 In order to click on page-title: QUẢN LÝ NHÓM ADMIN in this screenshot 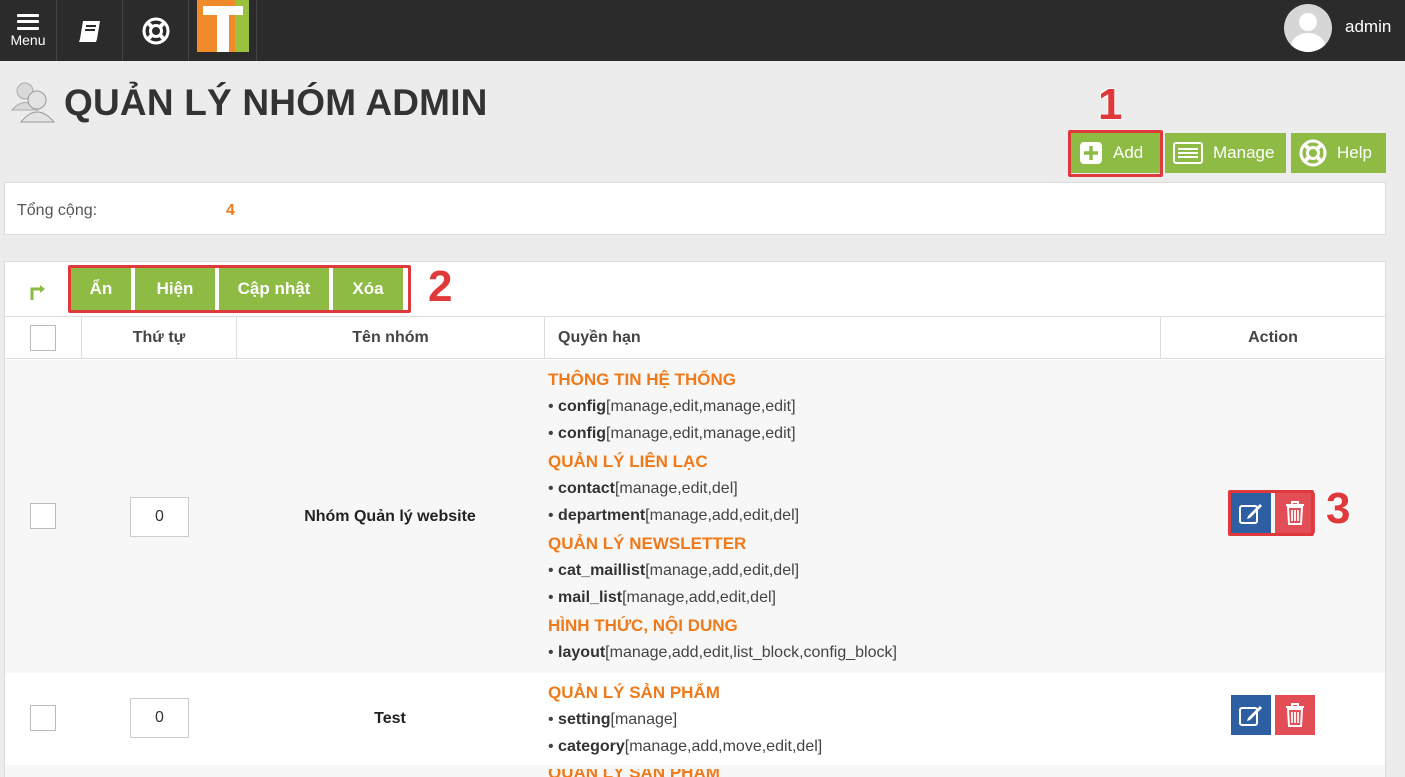, I will do `click(276, 102)`.